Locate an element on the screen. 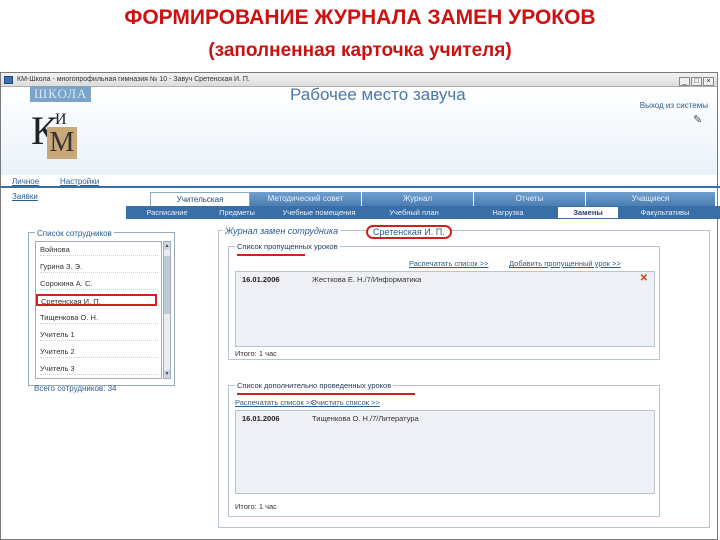 Image resolution: width=720 pixels, height=540 pixels. nav-link-settings: Настройки is located at coordinates (79, 181).